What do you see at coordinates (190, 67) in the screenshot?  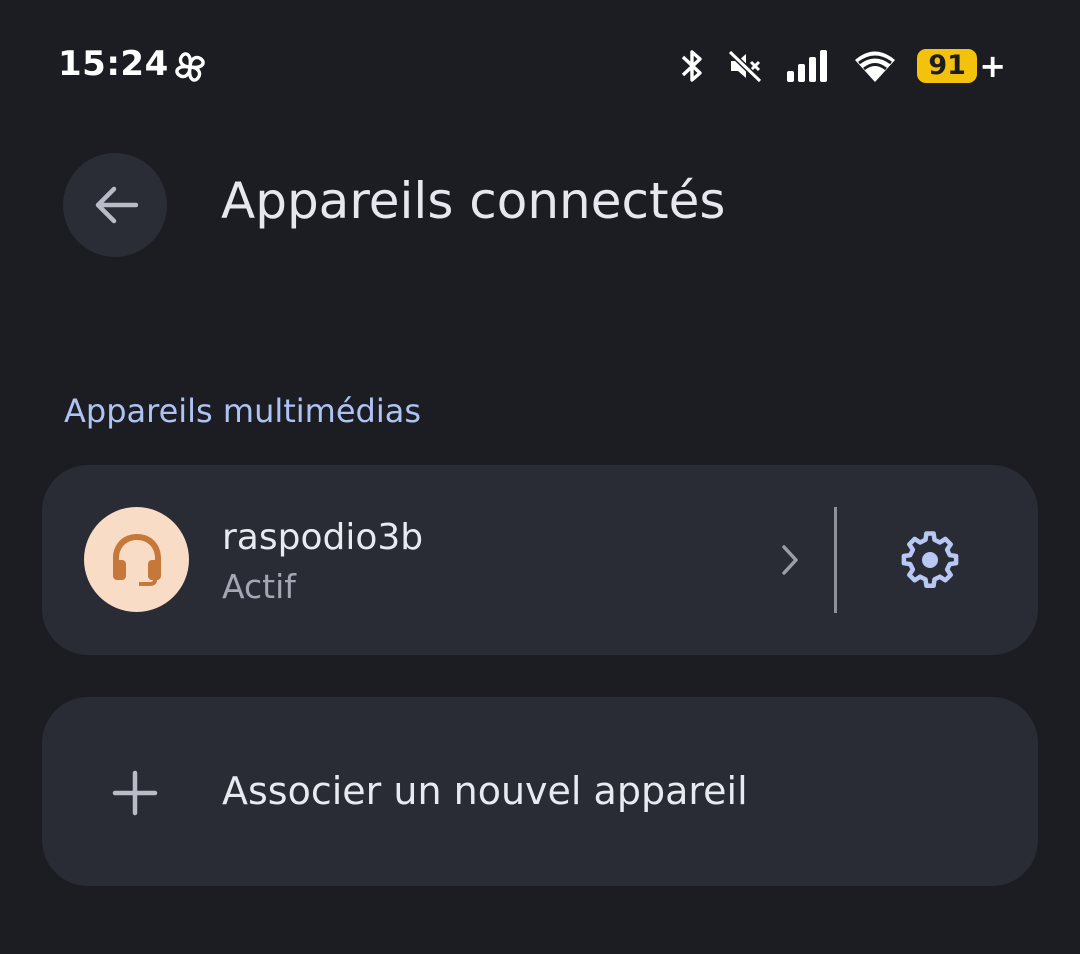 I see `pinwheel-icon` at bounding box center [190, 67].